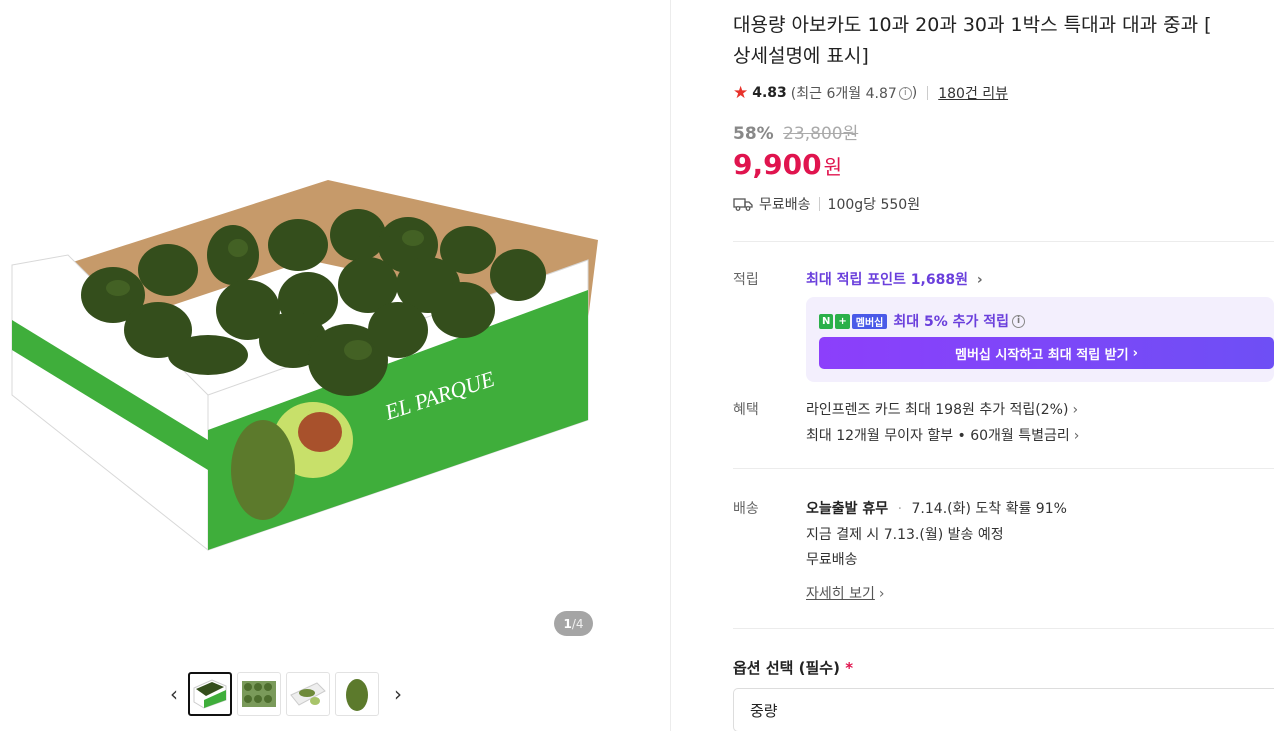  What do you see at coordinates (849, 668) in the screenshot?
I see `required-mark: *` at bounding box center [849, 668].